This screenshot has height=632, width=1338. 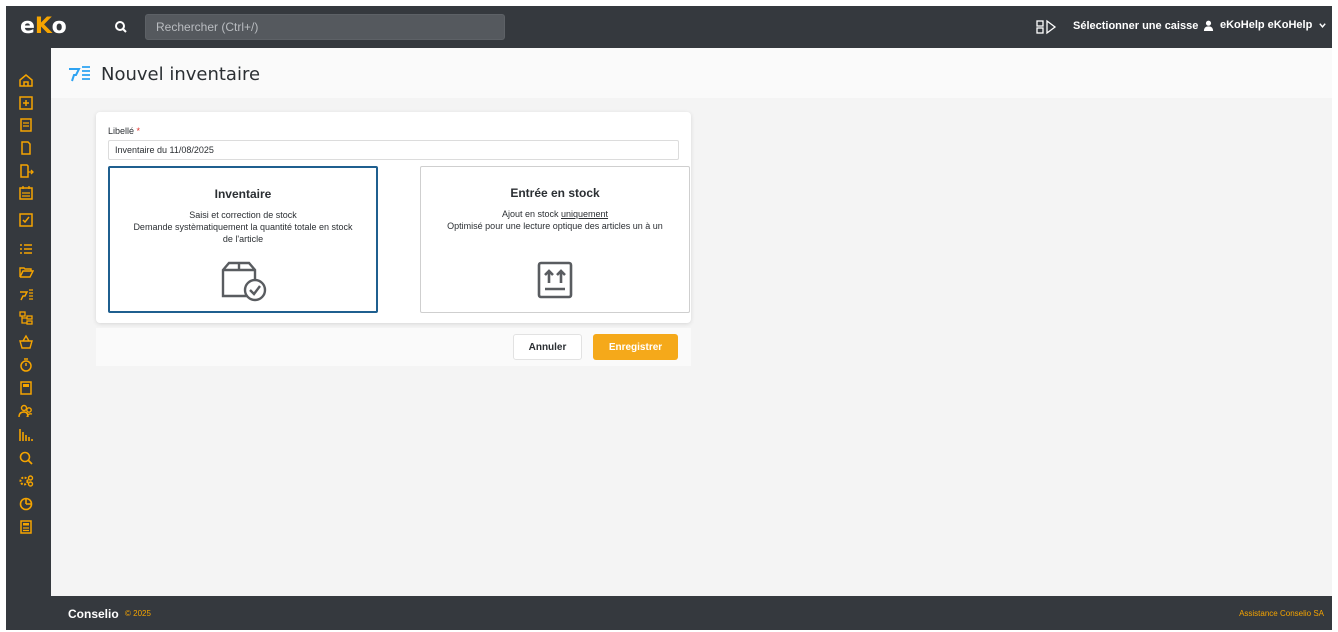 I want to click on page-title: Nouvel inventaire, so click(x=181, y=74).